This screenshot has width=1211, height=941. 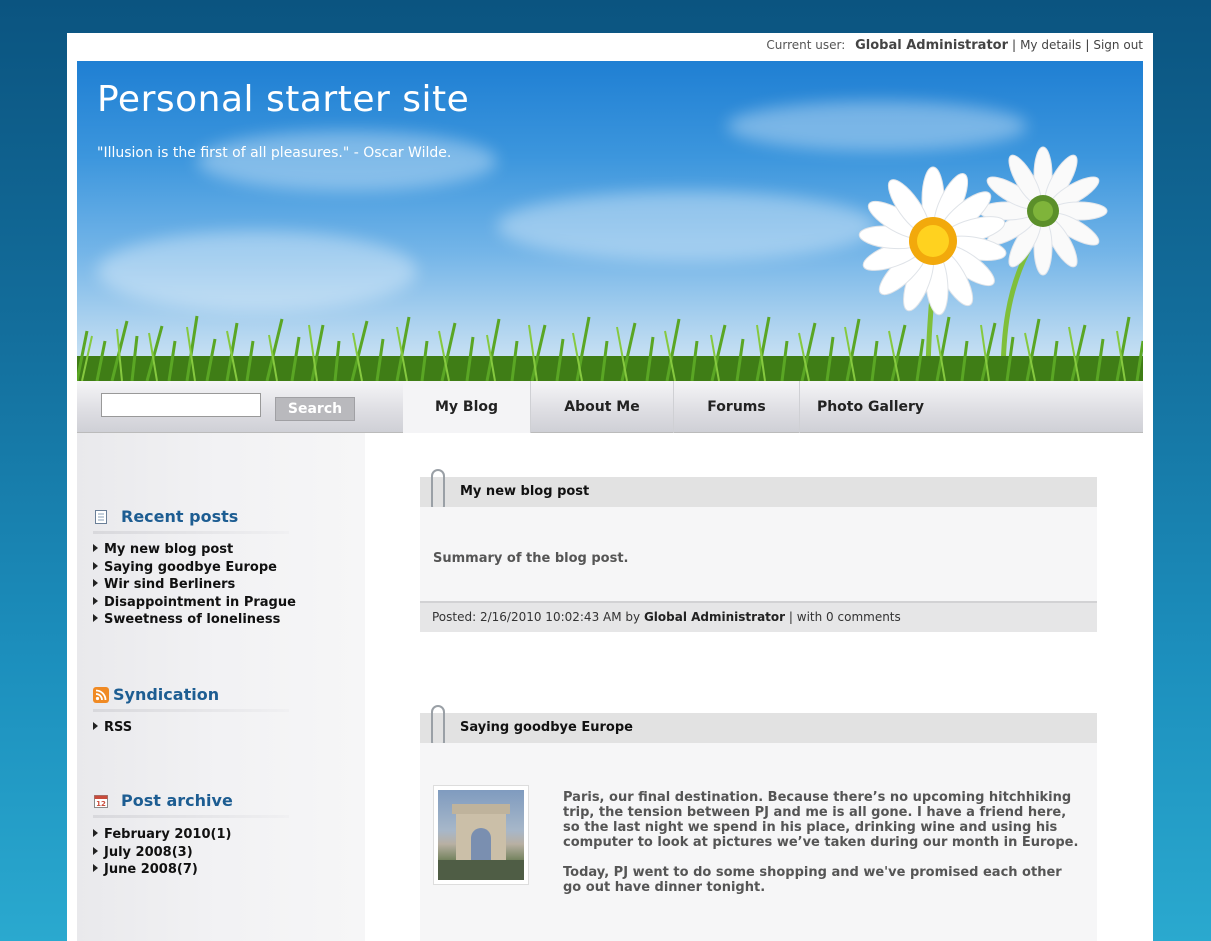 What do you see at coordinates (845, 617) in the screenshot?
I see `post-comments-link: | with 0 comments` at bounding box center [845, 617].